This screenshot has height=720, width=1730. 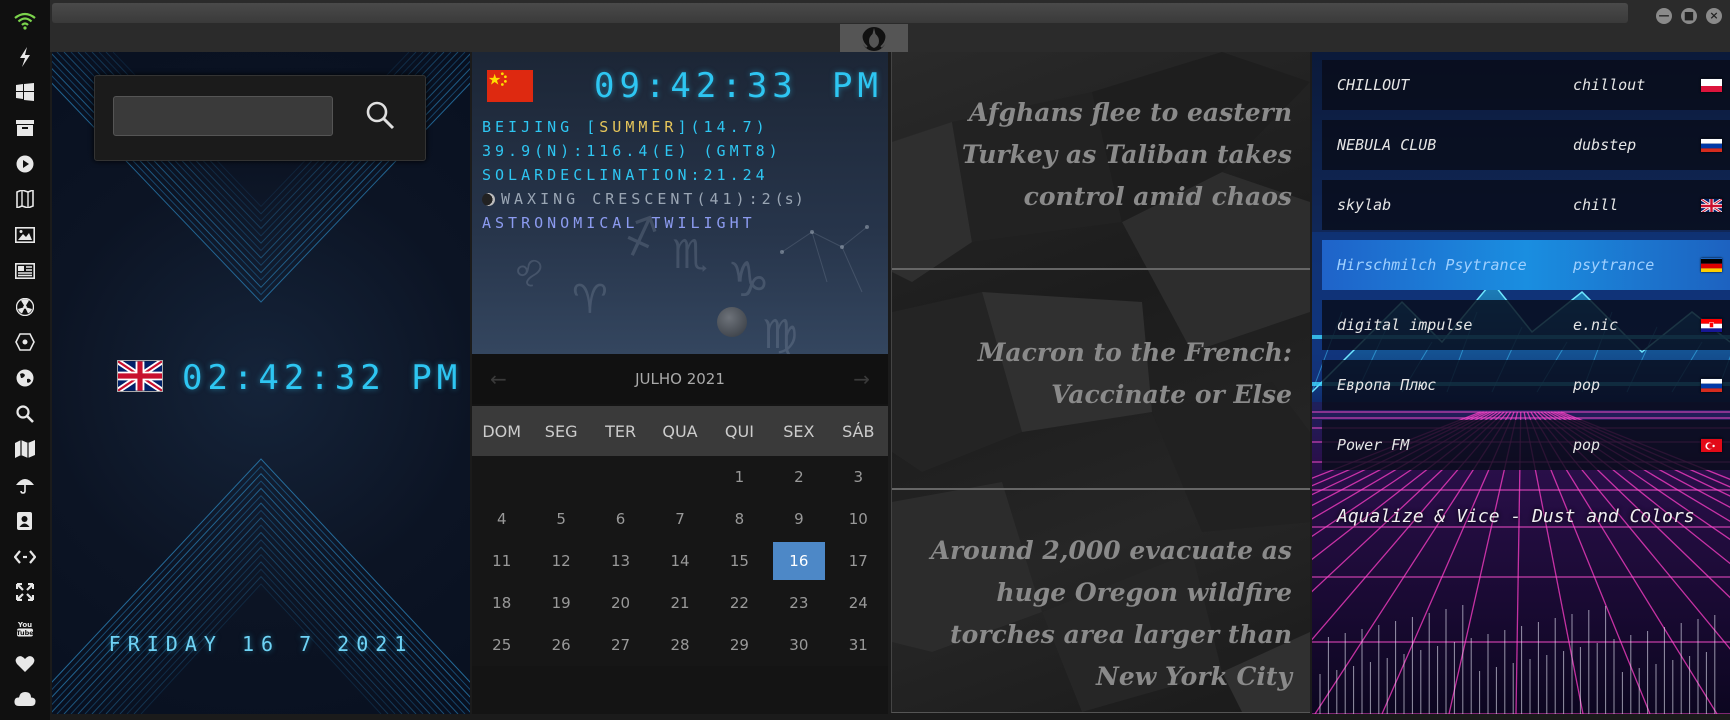 What do you see at coordinates (1614, 265) in the screenshot?
I see `station-genre: psytrance` at bounding box center [1614, 265].